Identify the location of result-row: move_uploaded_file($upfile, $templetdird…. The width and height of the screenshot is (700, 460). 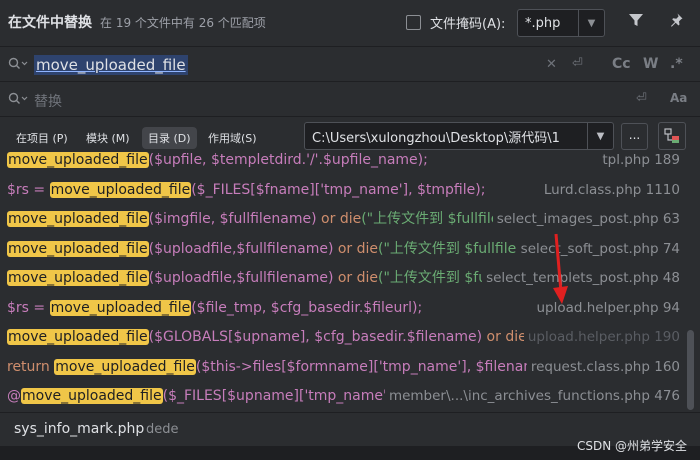
(343, 162).